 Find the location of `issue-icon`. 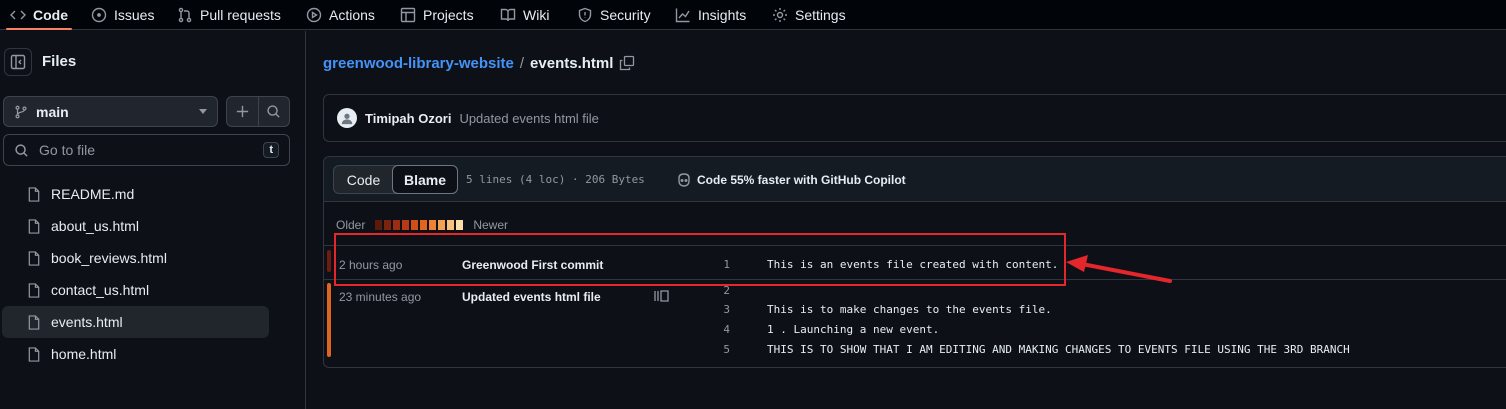

issue-icon is located at coordinates (99, 15).